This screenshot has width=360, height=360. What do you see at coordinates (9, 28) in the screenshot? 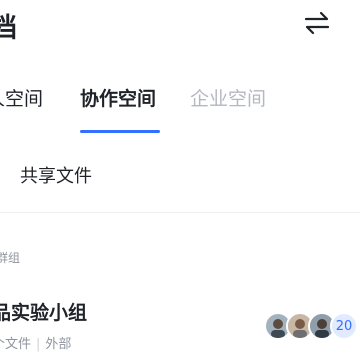
I see `page-title: 档` at bounding box center [9, 28].